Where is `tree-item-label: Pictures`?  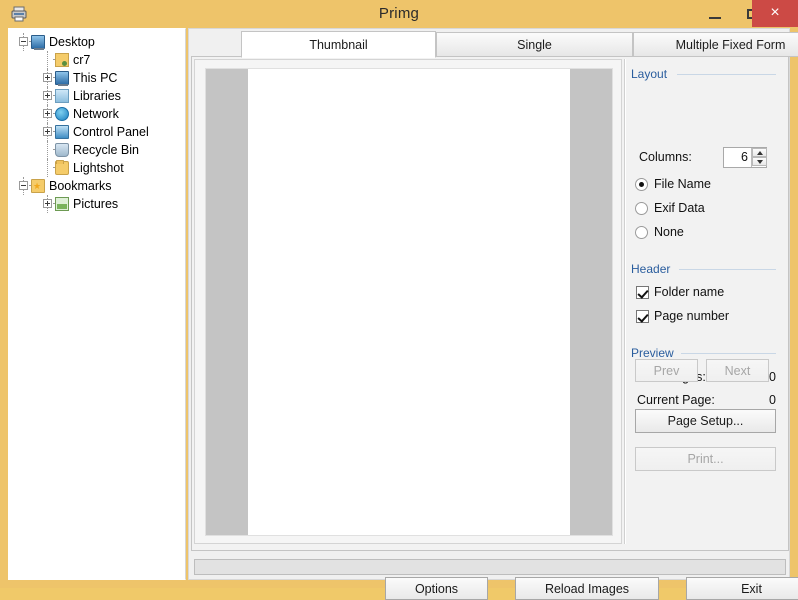
tree-item-label: Pictures is located at coordinates (96, 204).